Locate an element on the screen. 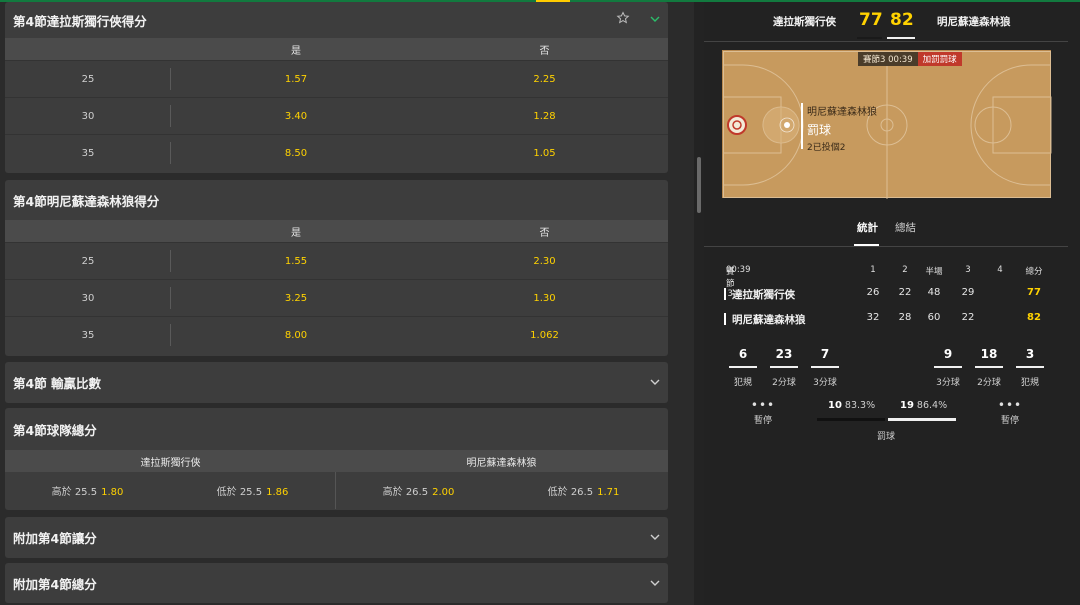 This screenshot has height=605, width=1080. home-score-underline is located at coordinates (869, 38).